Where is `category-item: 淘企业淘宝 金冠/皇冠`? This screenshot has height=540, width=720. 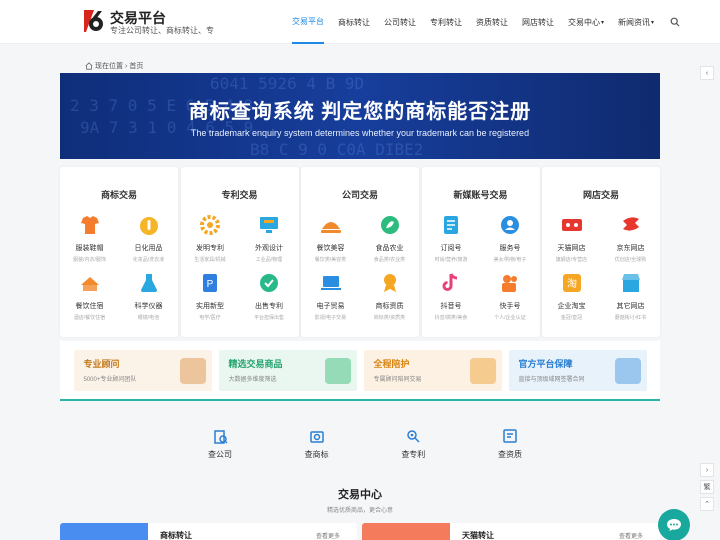
category-item: 淘企业淘宝 金冠/皇冠 is located at coordinates (571, 296).